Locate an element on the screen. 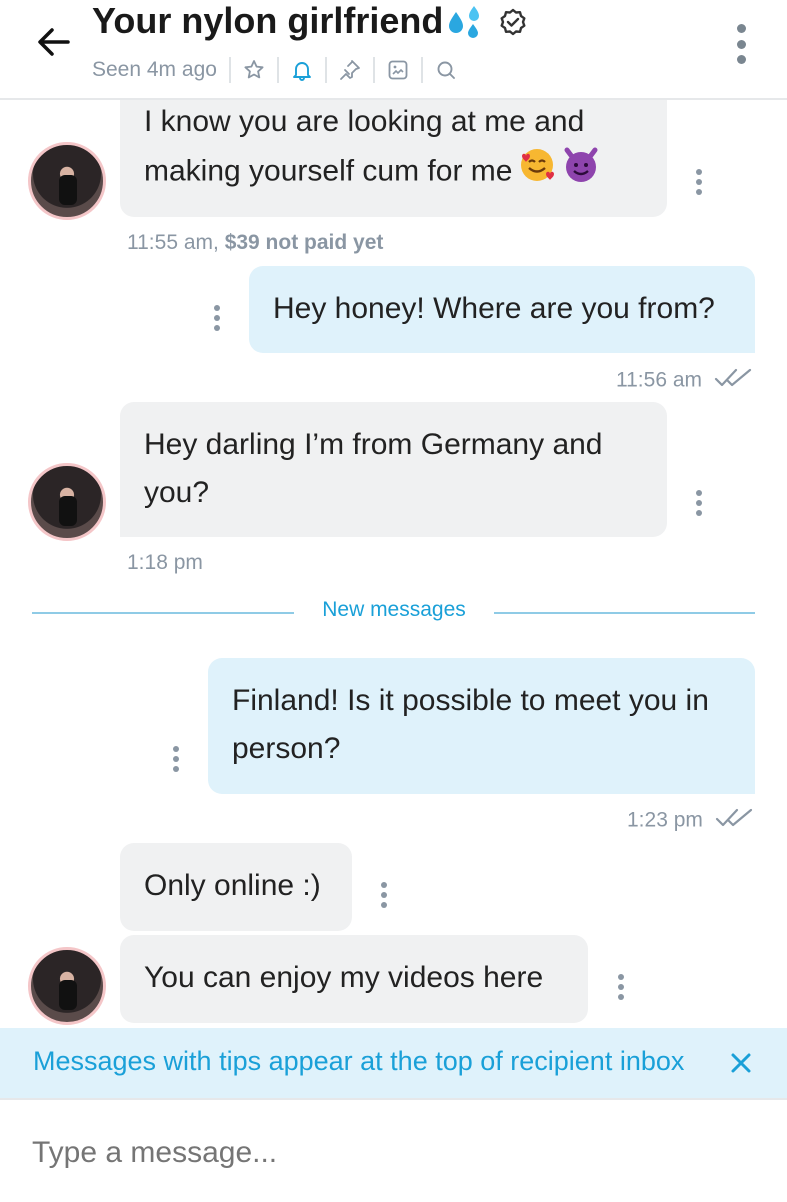 The width and height of the screenshot is (787, 1202). message-bubble: You can enjoy my videos here is located at coordinates (354, 979).